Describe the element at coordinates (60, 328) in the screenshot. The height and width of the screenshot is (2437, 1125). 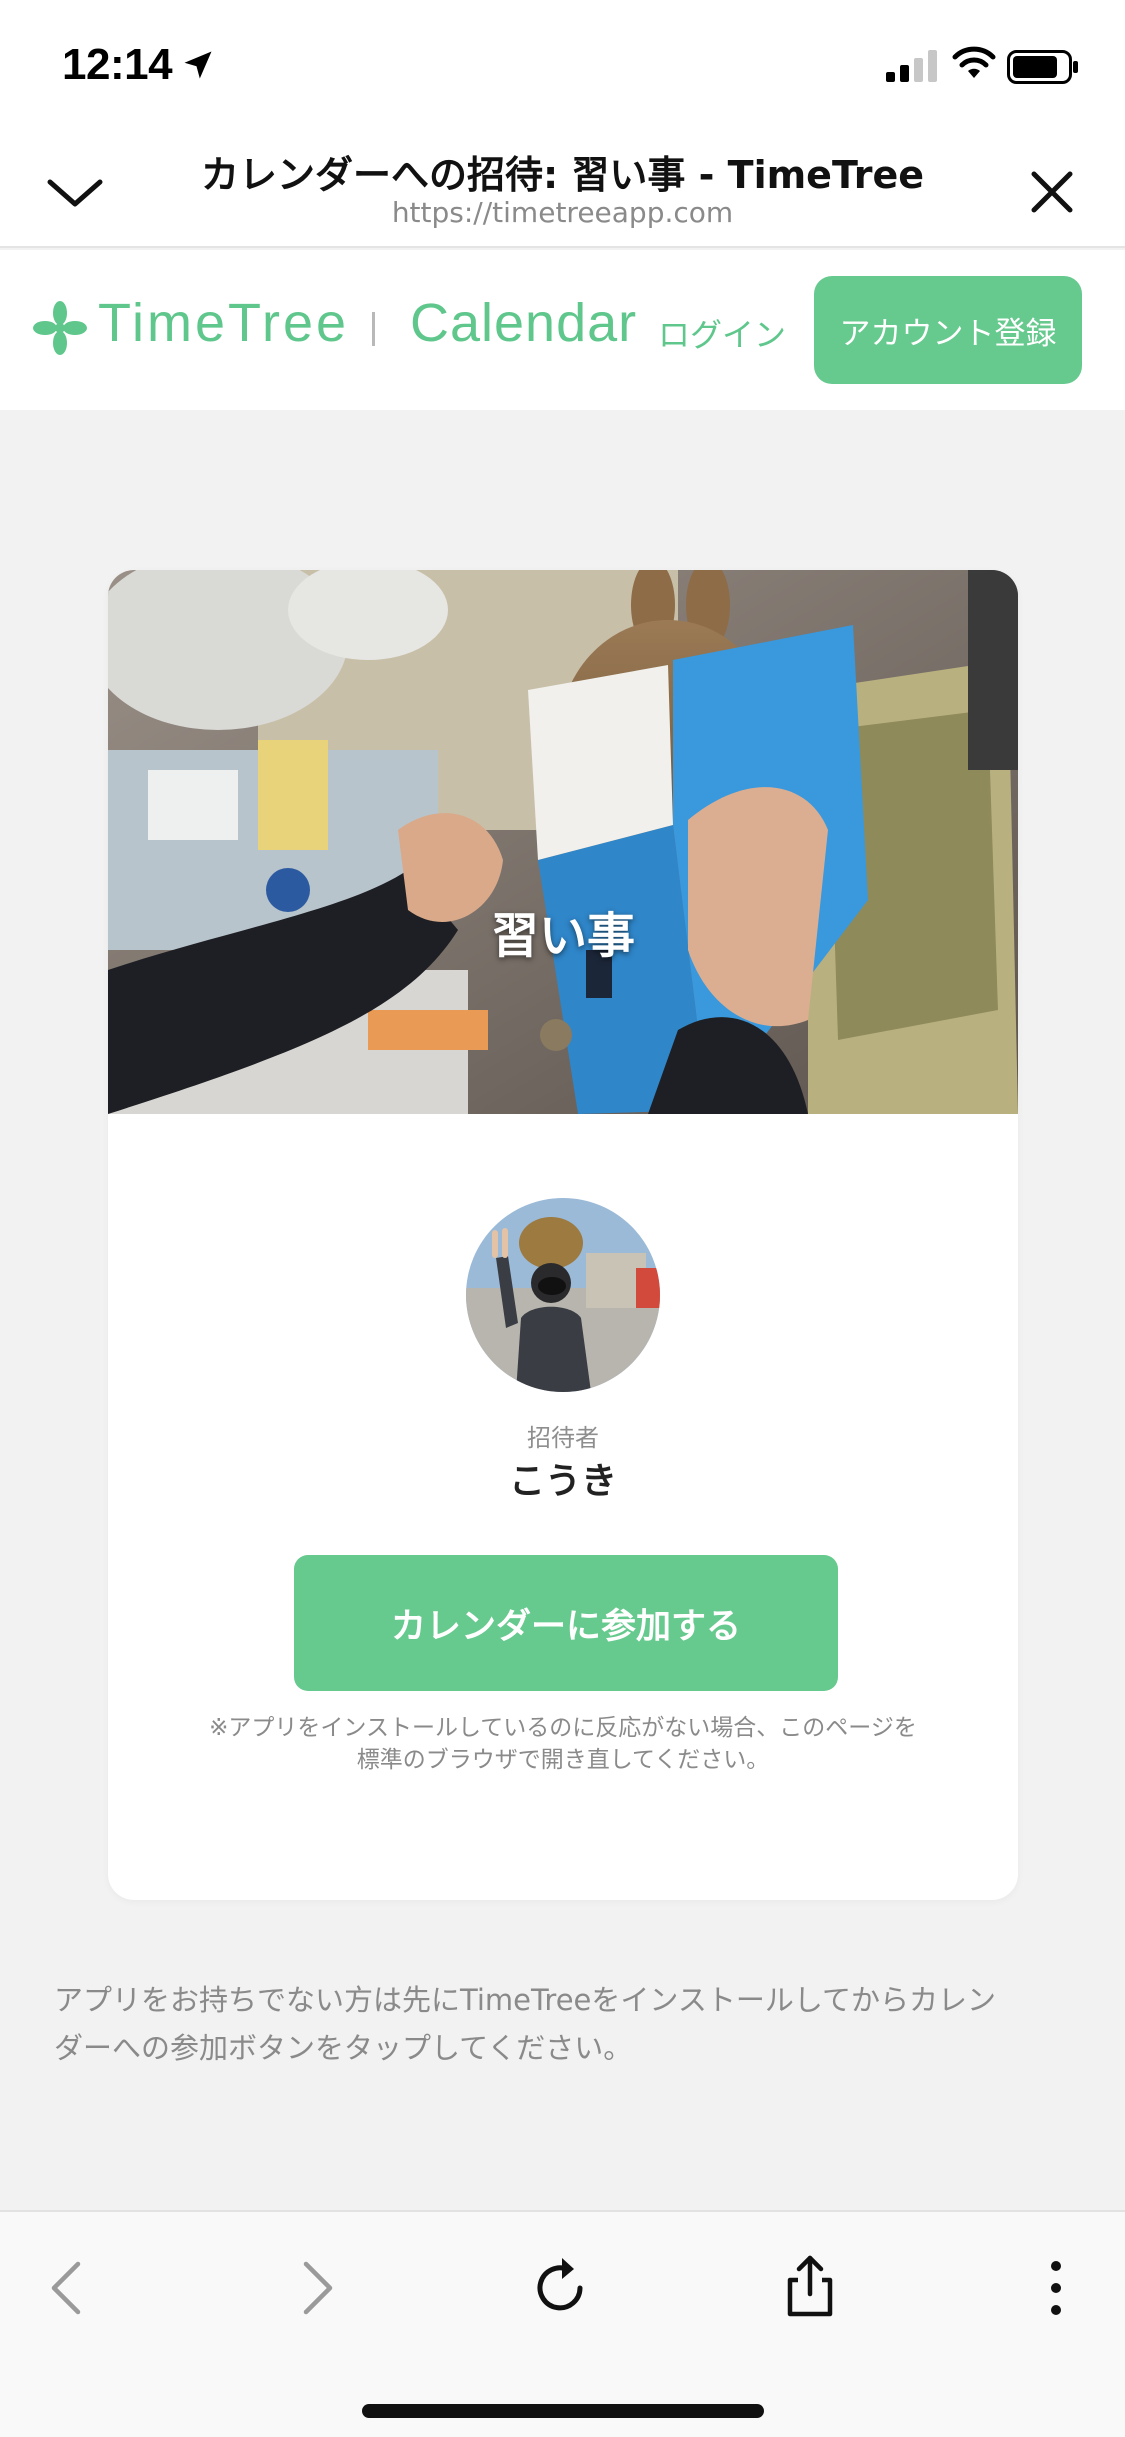
I see `timetree-leaf-logo-icon` at that location.